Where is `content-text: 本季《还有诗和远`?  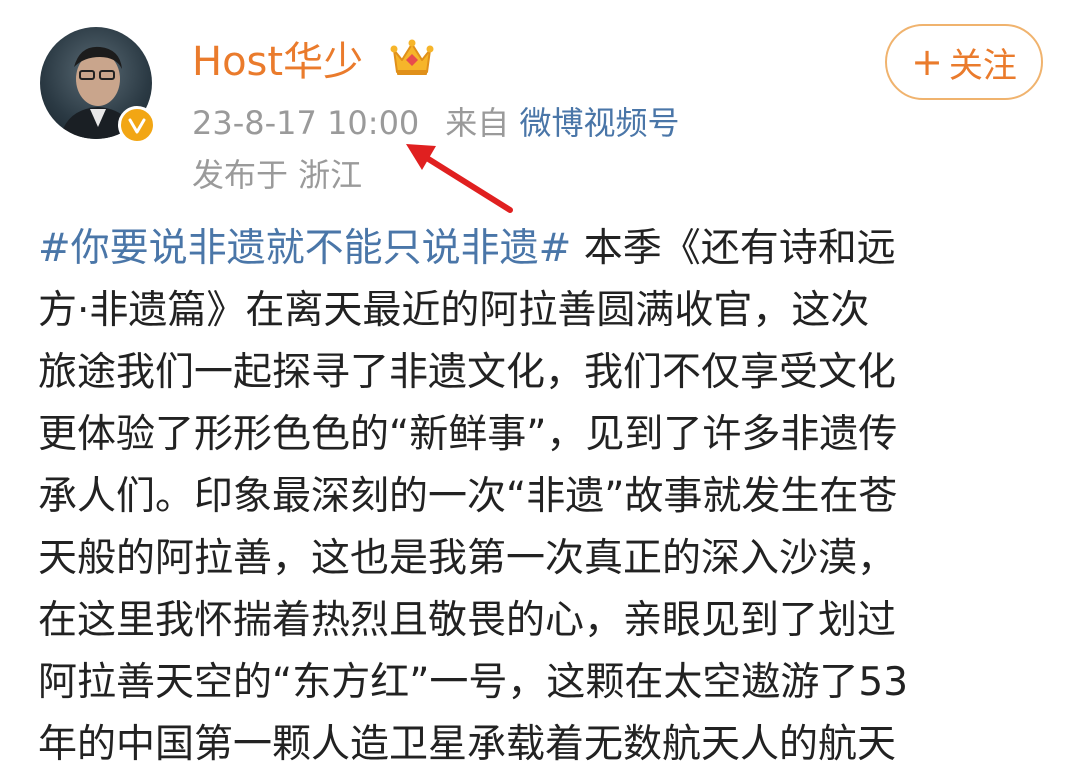
content-text: 本季《还有诗和远 is located at coordinates (733, 248).